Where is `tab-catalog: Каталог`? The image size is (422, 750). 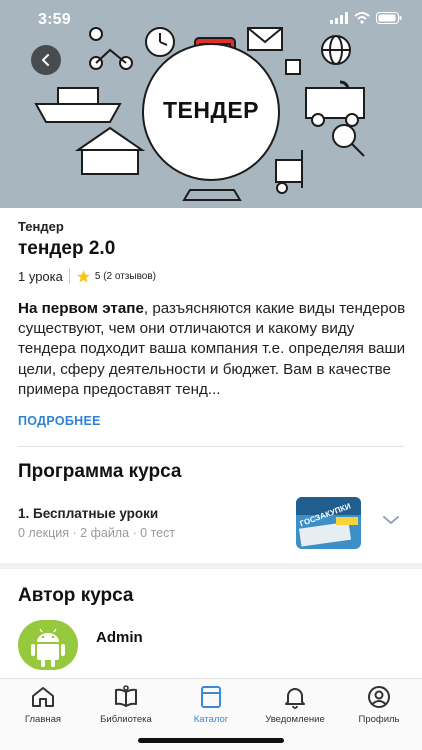 tab-catalog: Каталог is located at coordinates (211, 707).